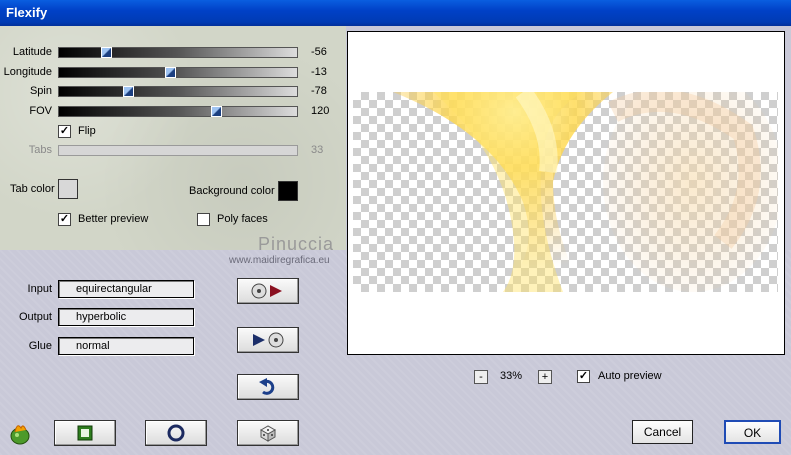  Describe the element at coordinates (40, 111) in the screenshot. I see `fov-label: FOV` at that location.